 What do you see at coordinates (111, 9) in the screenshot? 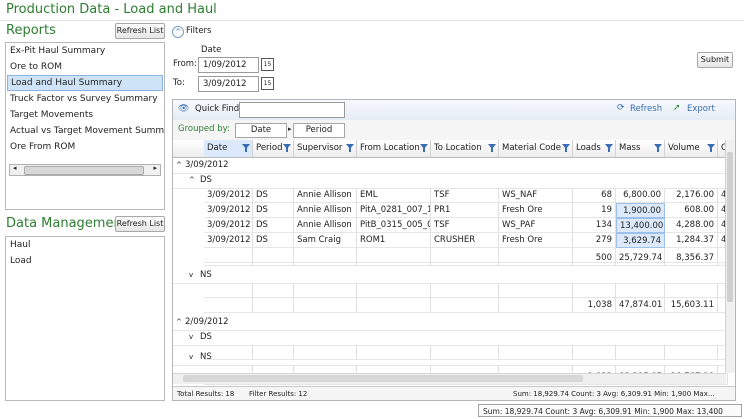
I see `app-title: Production Data - Load and Haul` at bounding box center [111, 9].